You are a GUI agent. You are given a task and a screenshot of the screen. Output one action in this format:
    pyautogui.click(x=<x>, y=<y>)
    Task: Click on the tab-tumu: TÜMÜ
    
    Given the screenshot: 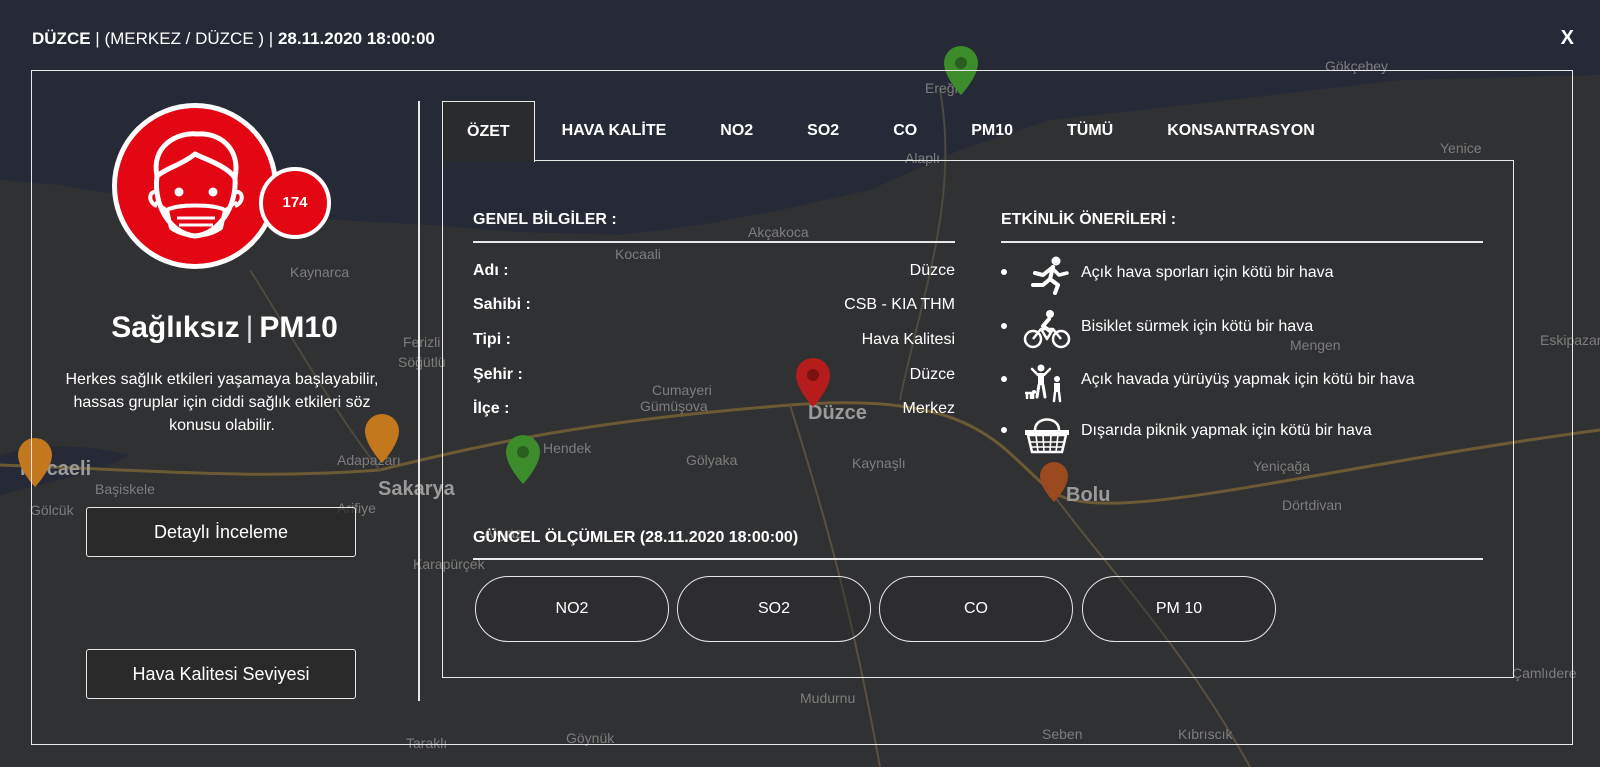 What is the action you would take?
    pyautogui.click(x=1090, y=131)
    